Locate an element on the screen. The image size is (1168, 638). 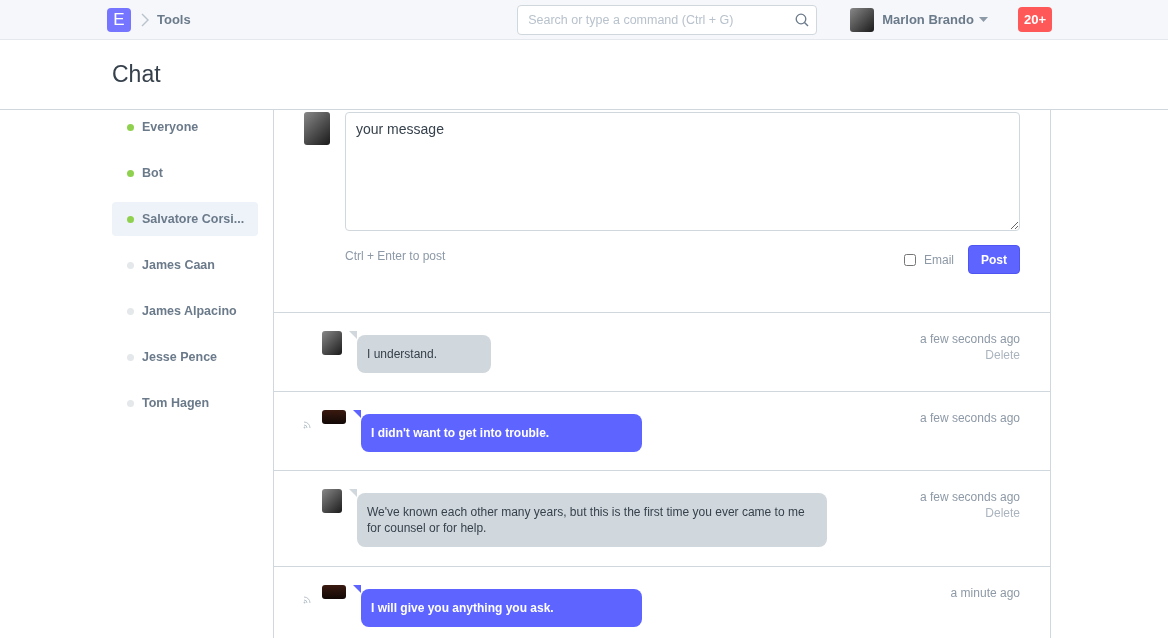
email-label: Email is located at coordinates (938, 259).